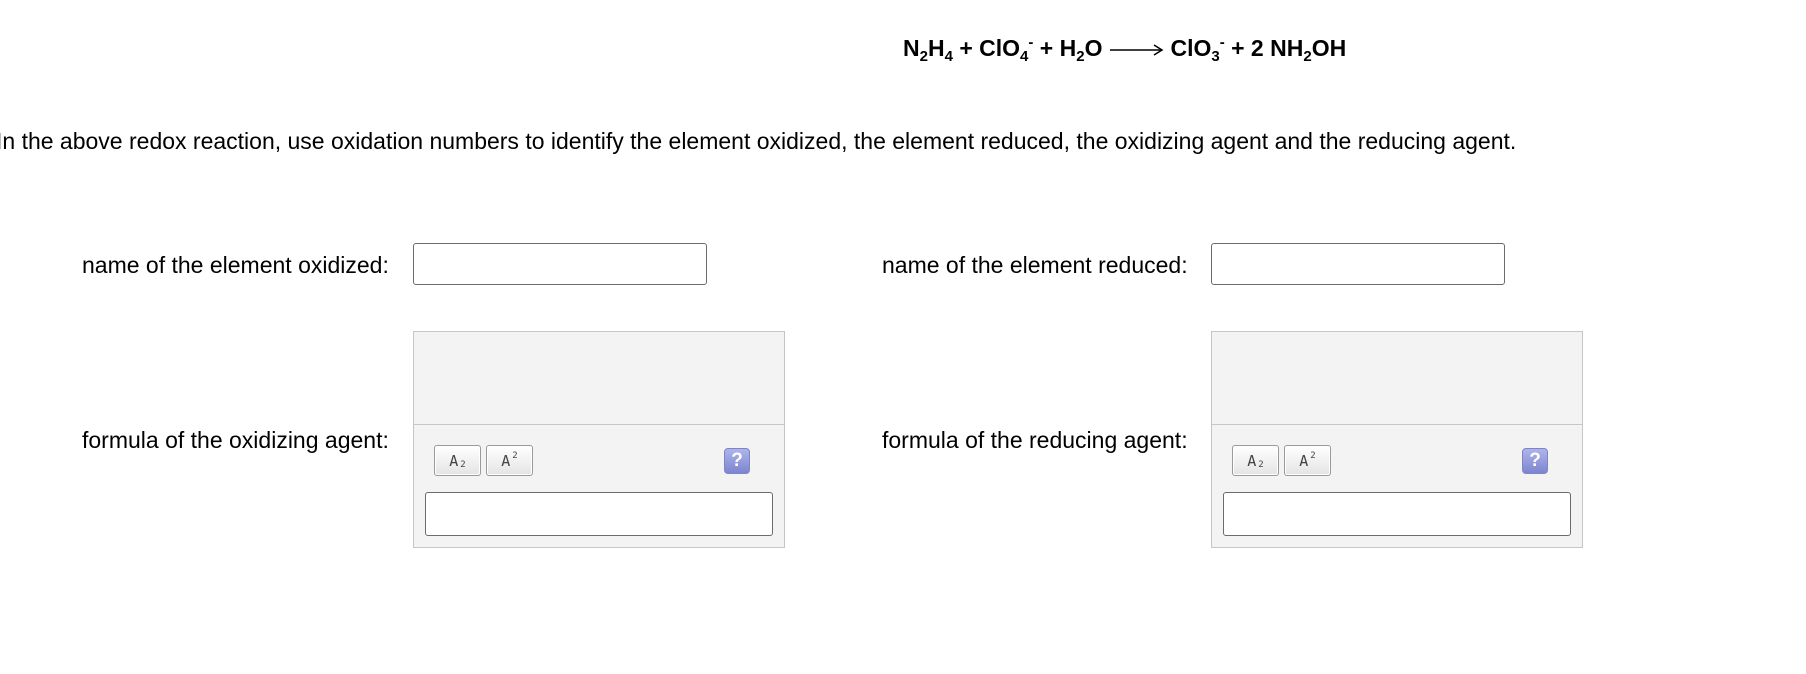  What do you see at coordinates (1081, 50) in the screenshot?
I see `h2o: H2O` at bounding box center [1081, 50].